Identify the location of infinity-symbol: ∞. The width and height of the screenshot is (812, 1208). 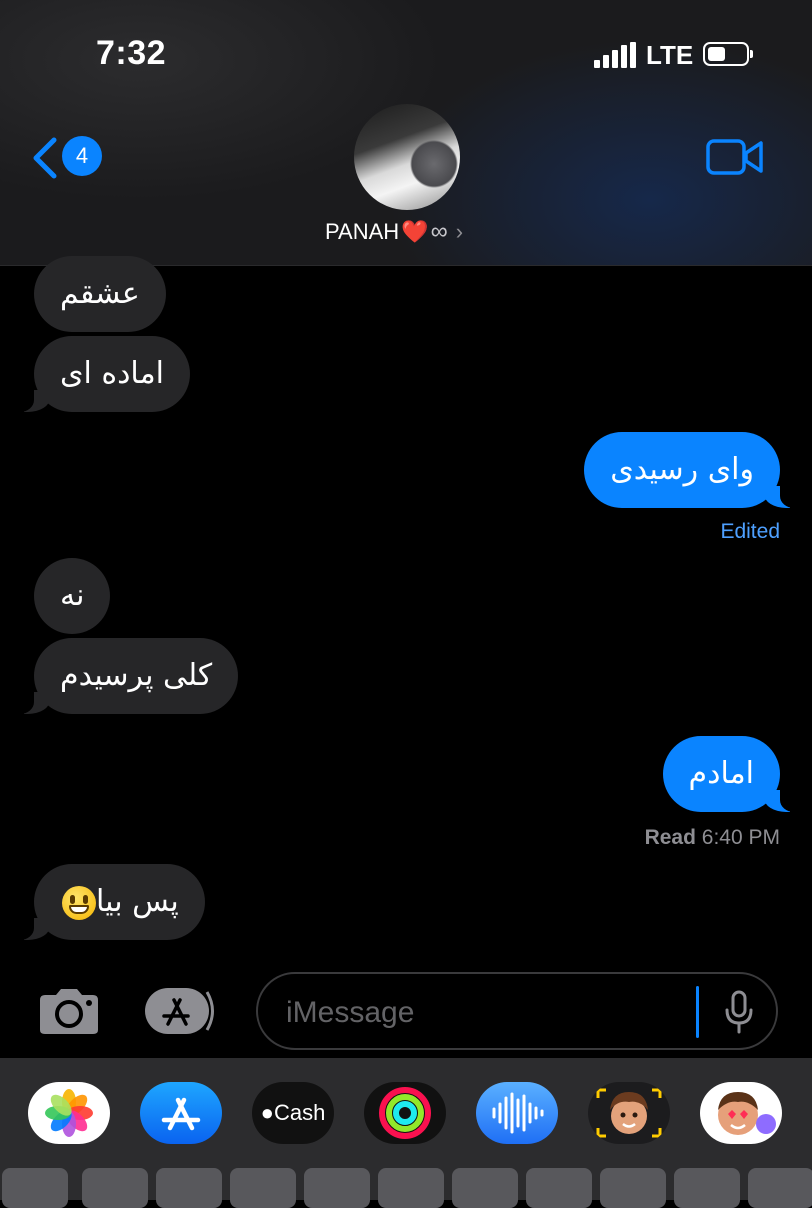
(439, 231).